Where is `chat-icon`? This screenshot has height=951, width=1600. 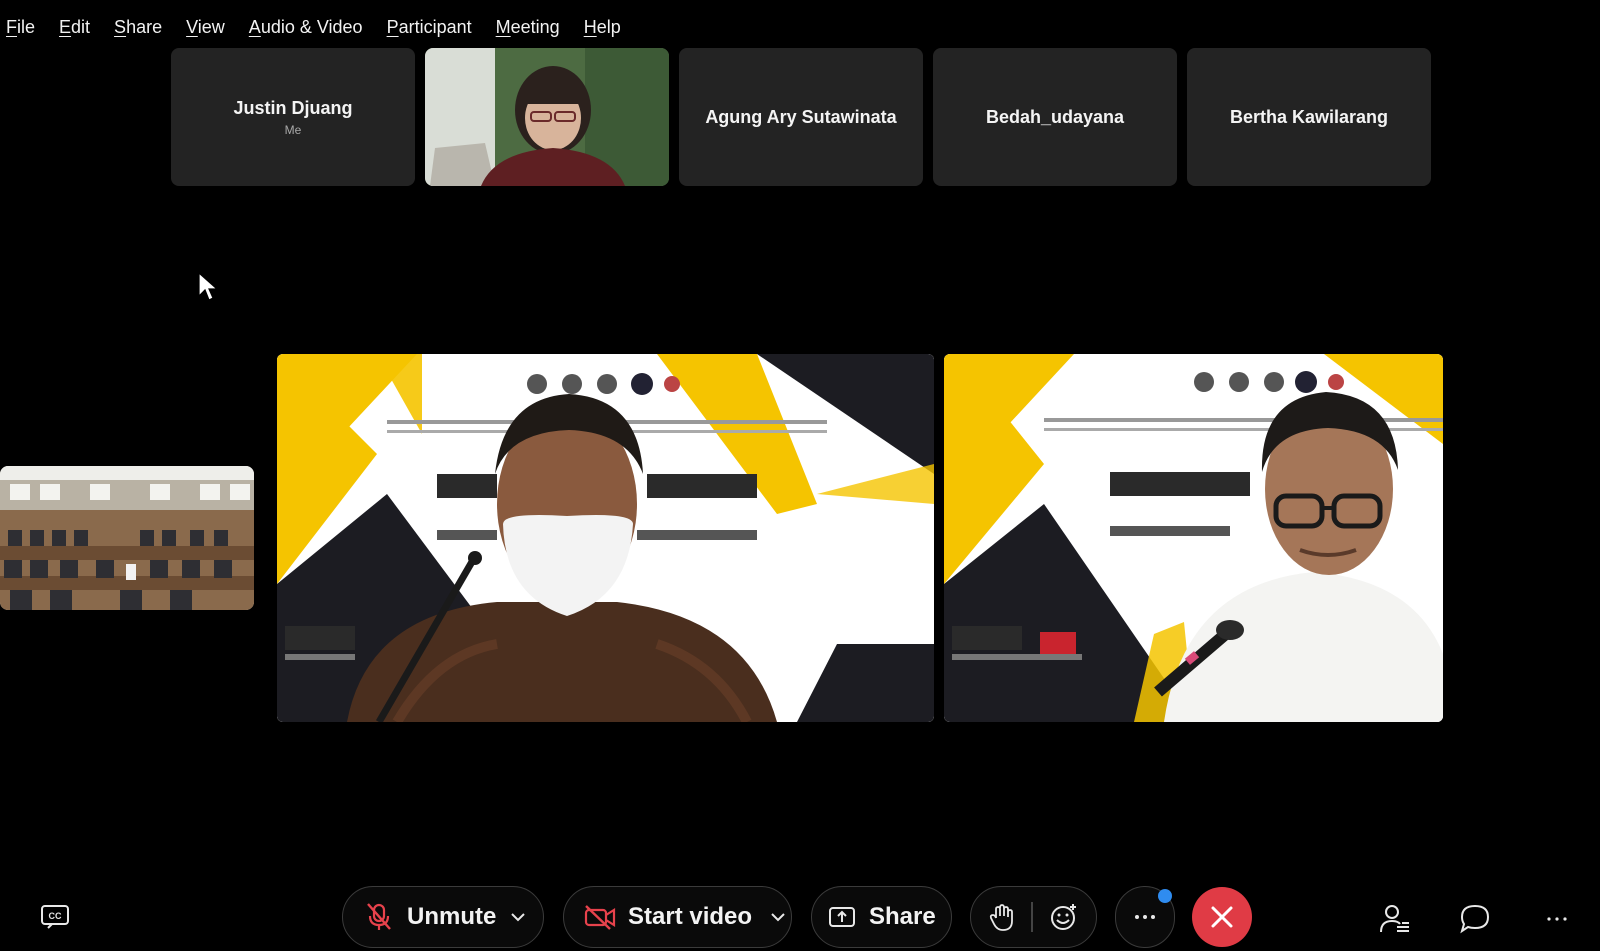
chat-icon is located at coordinates (1475, 919).